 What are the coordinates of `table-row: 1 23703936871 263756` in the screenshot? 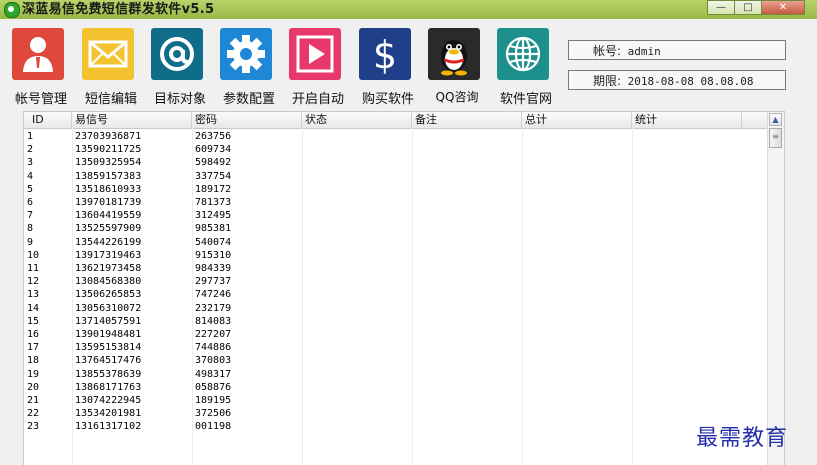 It's located at (398, 137).